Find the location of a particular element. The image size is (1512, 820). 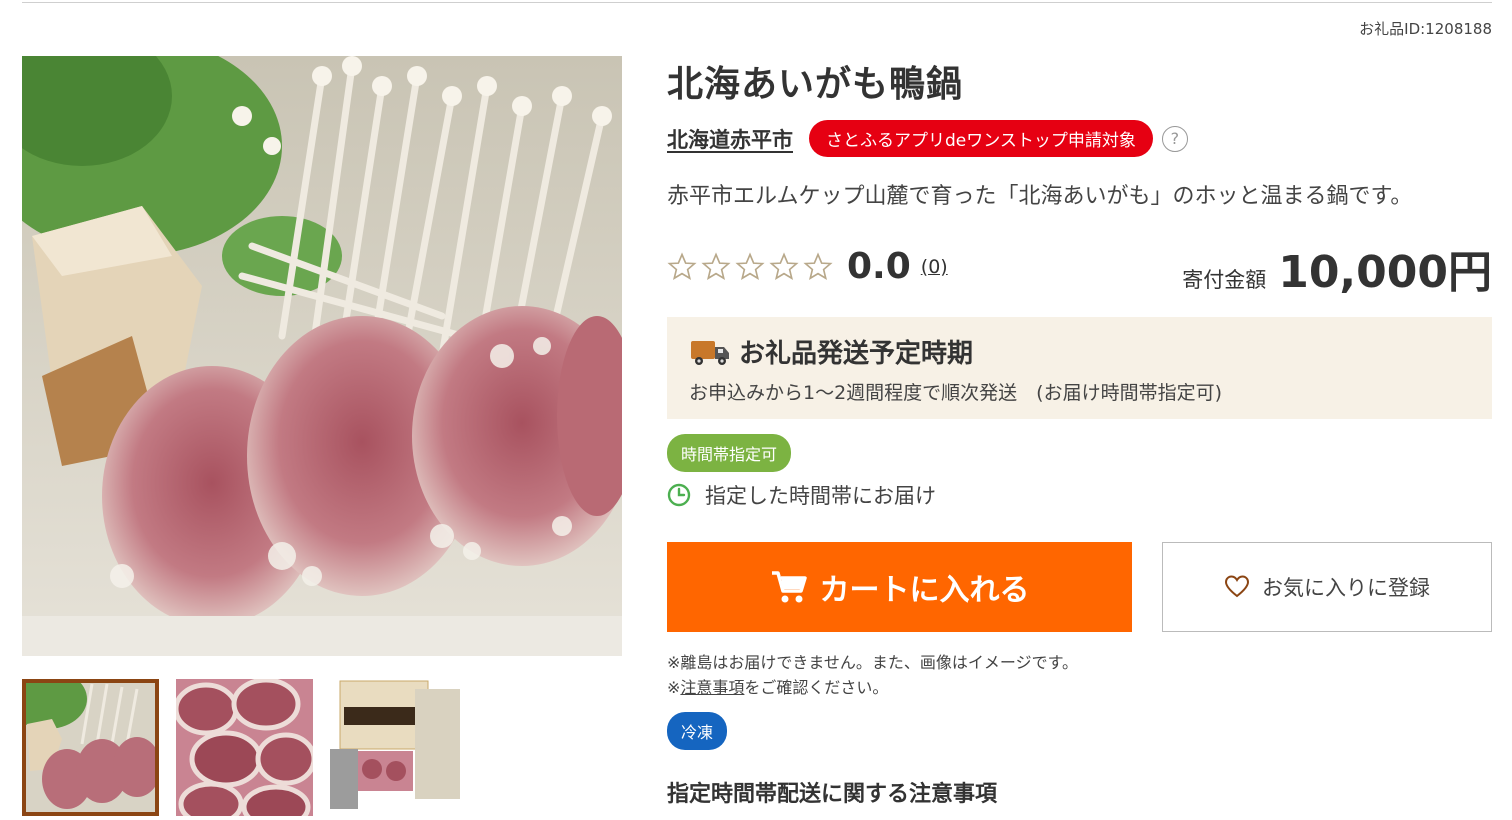

time-delivery-row: 指定した時間帯にお届け is located at coordinates (801, 495).